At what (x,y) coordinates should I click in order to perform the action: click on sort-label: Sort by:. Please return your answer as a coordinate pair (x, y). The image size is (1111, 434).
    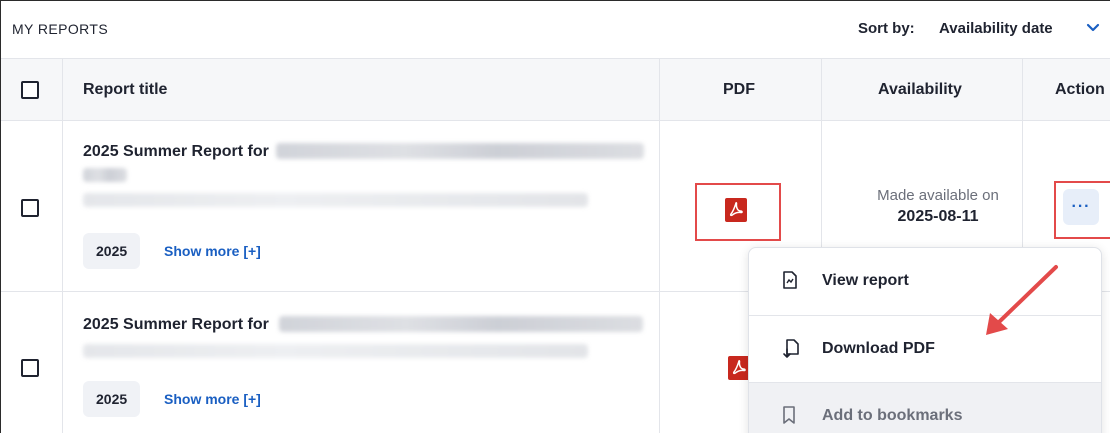
    Looking at the image, I should click on (886, 28).